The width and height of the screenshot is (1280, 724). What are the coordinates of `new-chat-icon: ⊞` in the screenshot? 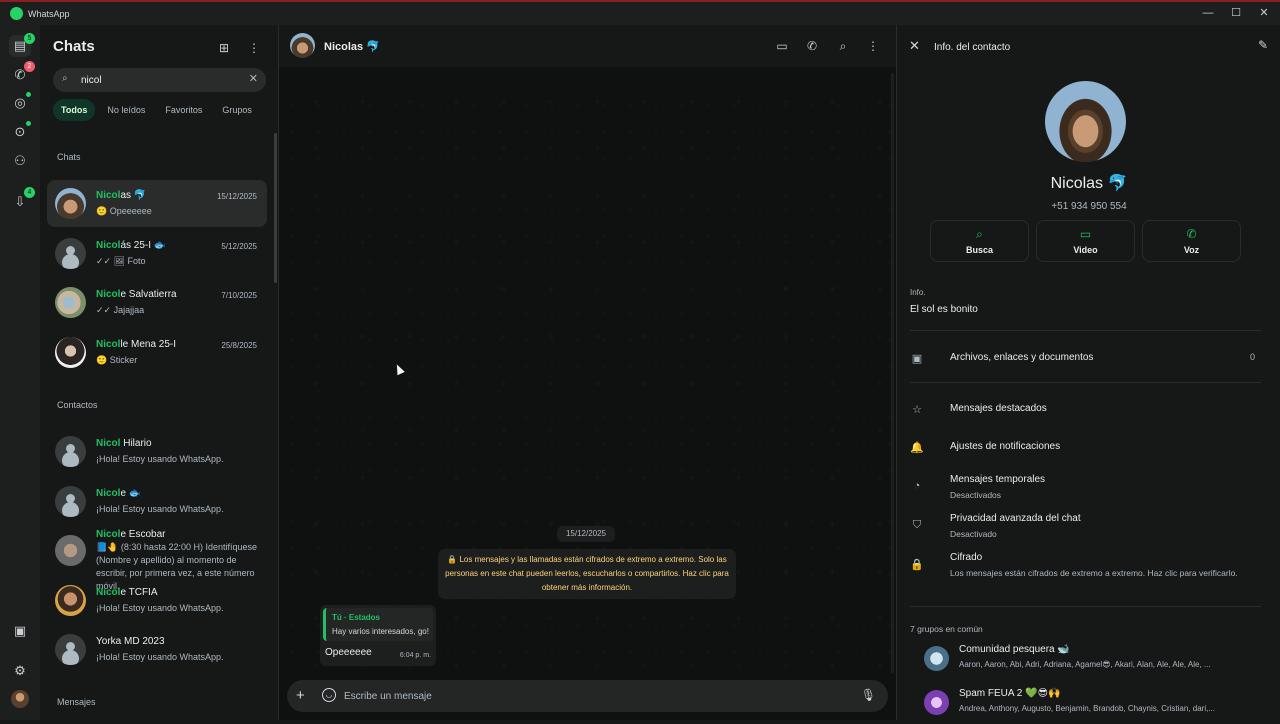 It's located at (224, 48).